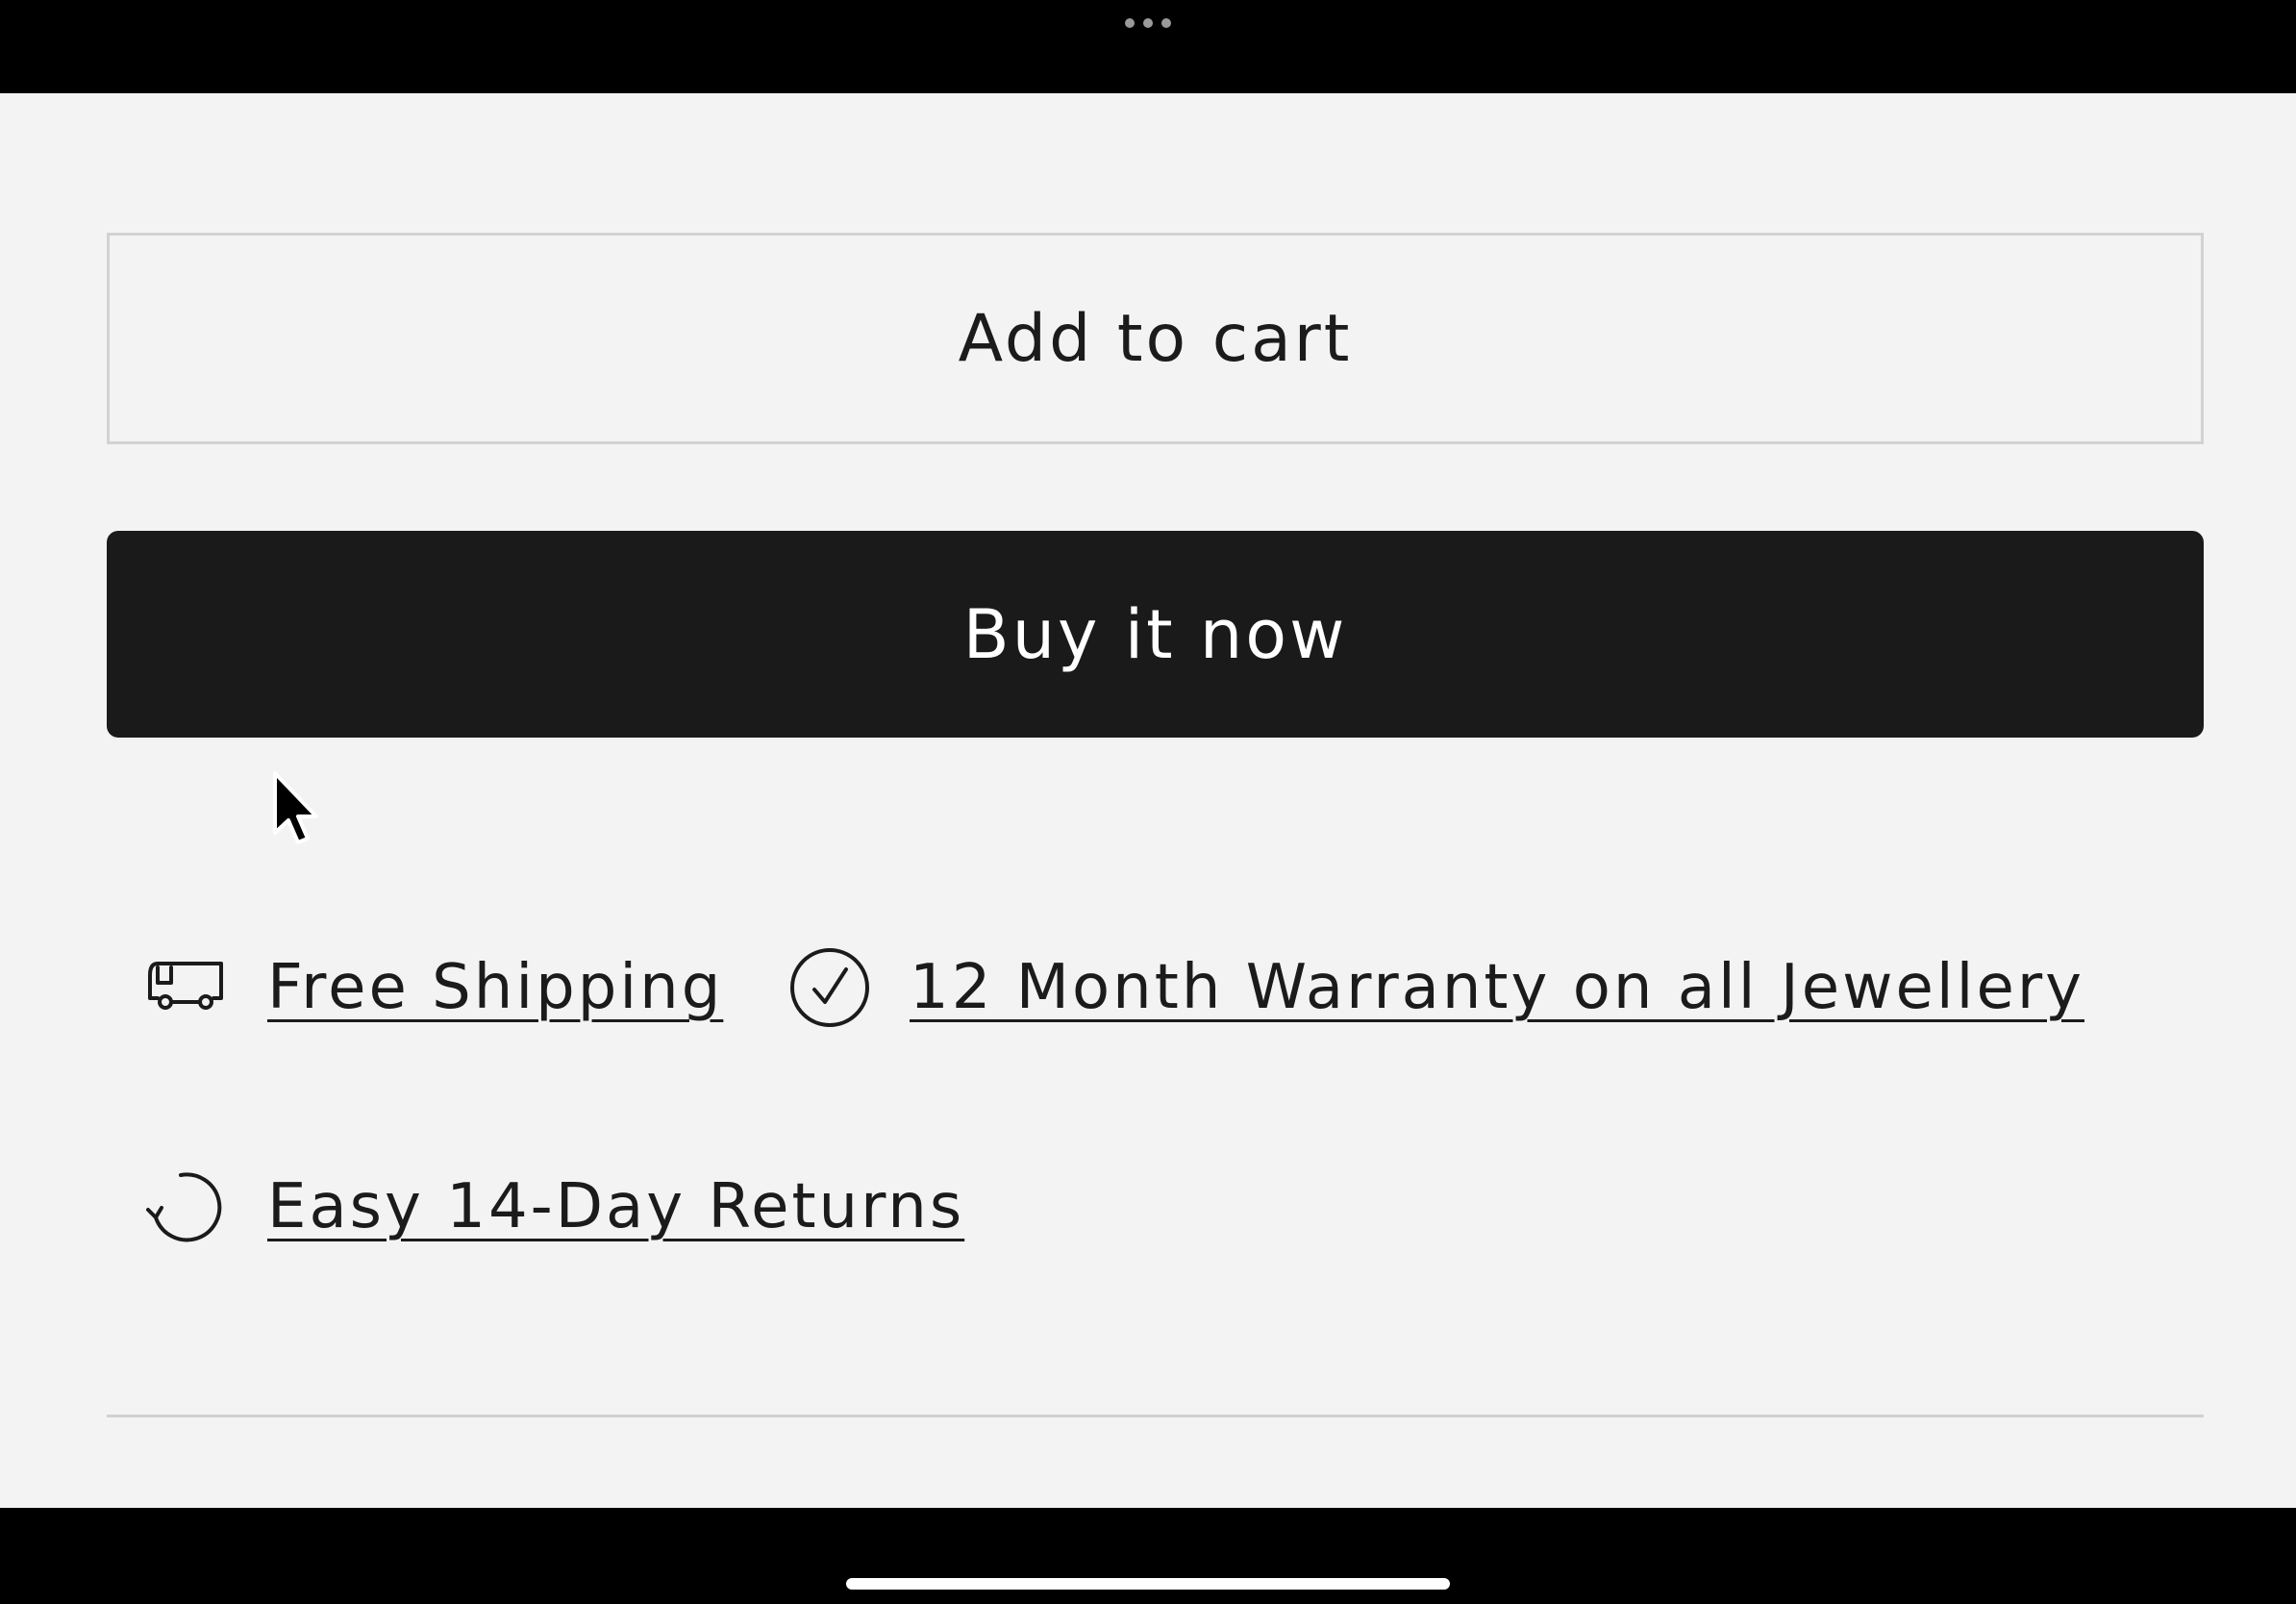 This screenshot has height=1604, width=2296. Describe the element at coordinates (1148, 1556) in the screenshot. I see `home-bar-area` at that location.